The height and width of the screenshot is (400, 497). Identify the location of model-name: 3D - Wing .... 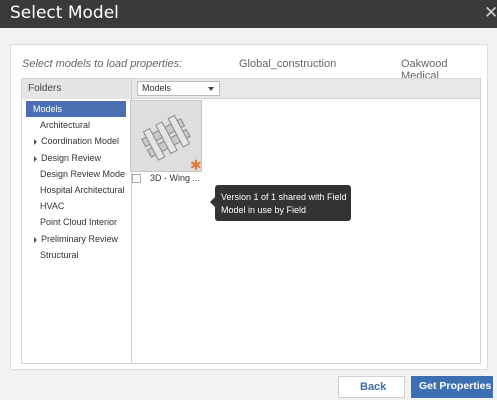
(175, 178).